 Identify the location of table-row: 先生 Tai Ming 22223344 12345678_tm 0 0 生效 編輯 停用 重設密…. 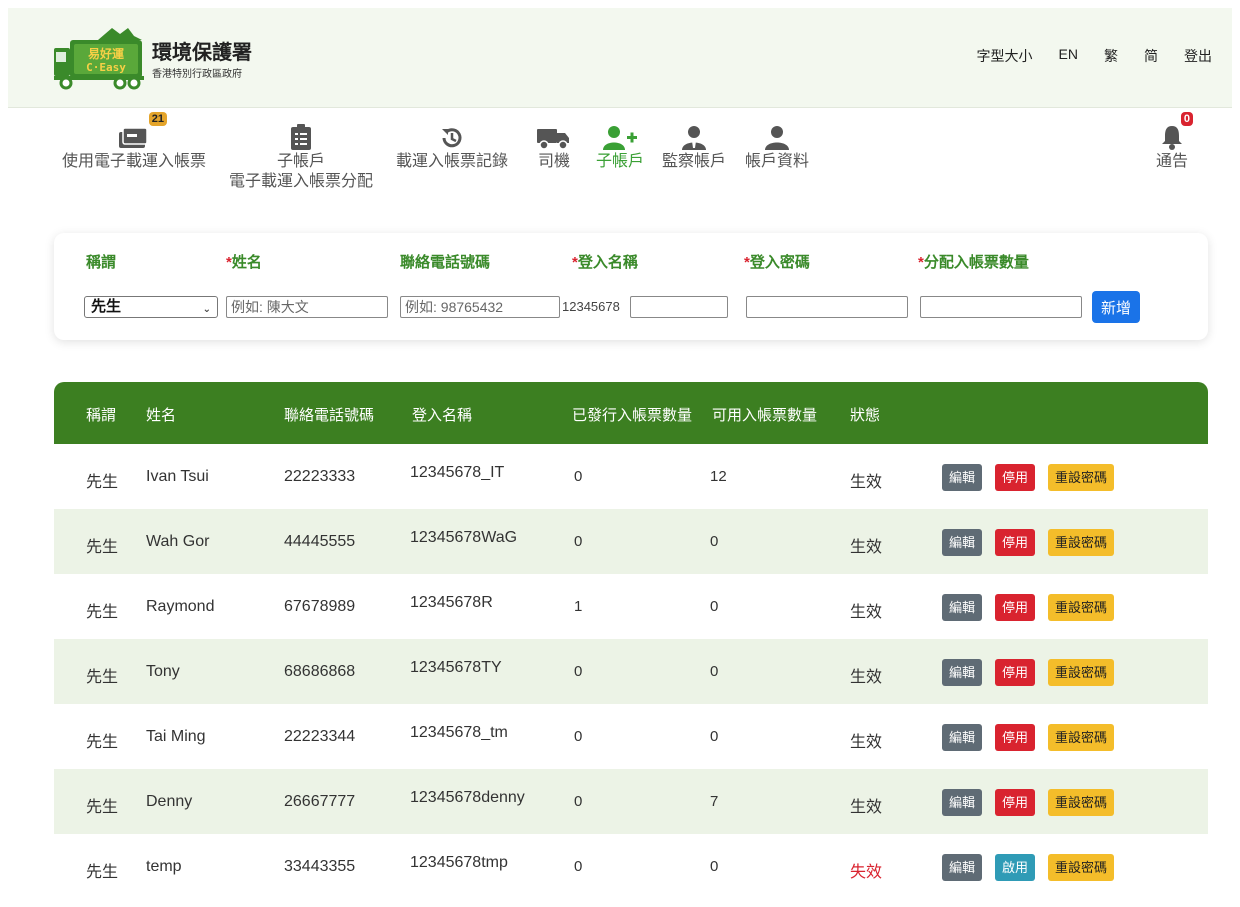
(631, 736).